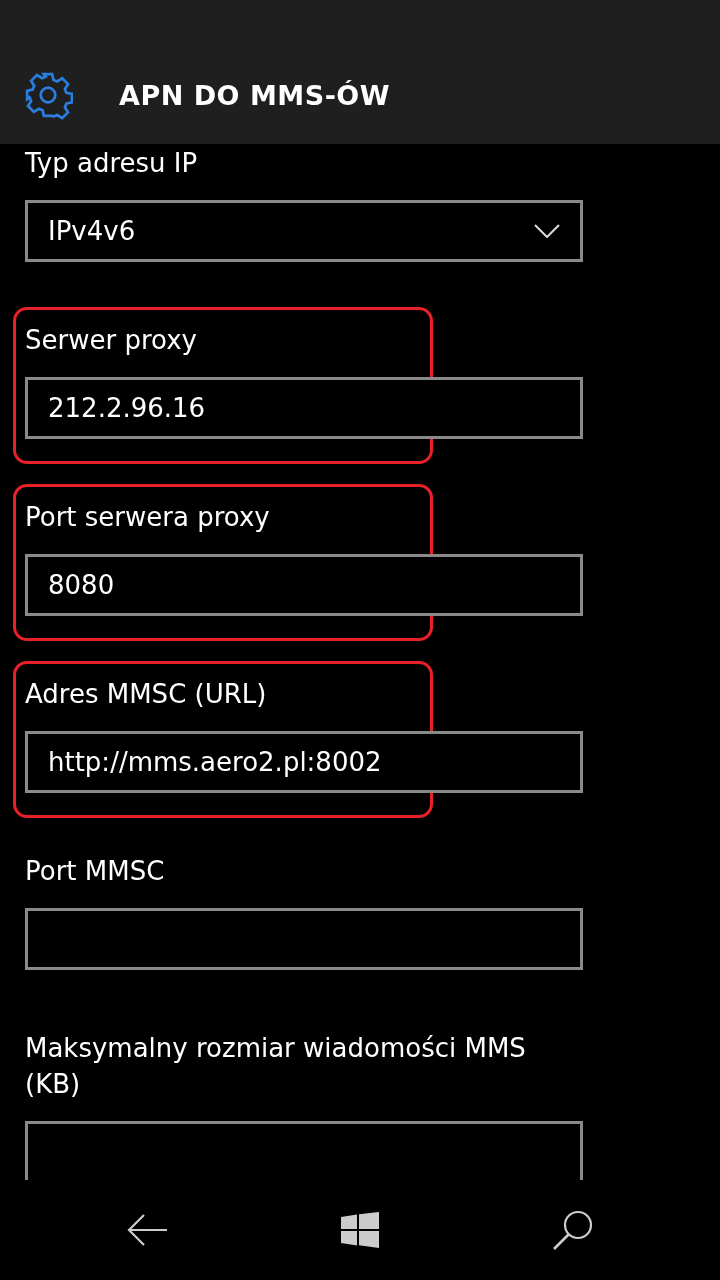 The width and height of the screenshot is (720, 1280). What do you see at coordinates (146, 694) in the screenshot?
I see `field-label: Adres MMSC (URL)` at bounding box center [146, 694].